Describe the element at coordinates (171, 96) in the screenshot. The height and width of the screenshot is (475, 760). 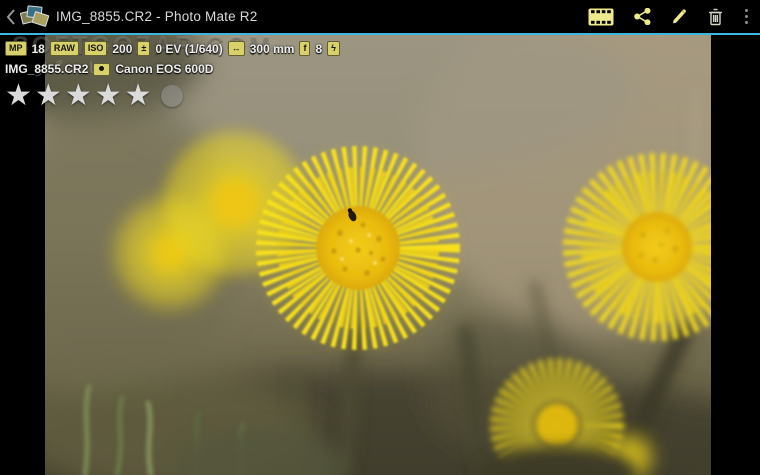
I see `rating-clear-button` at that location.